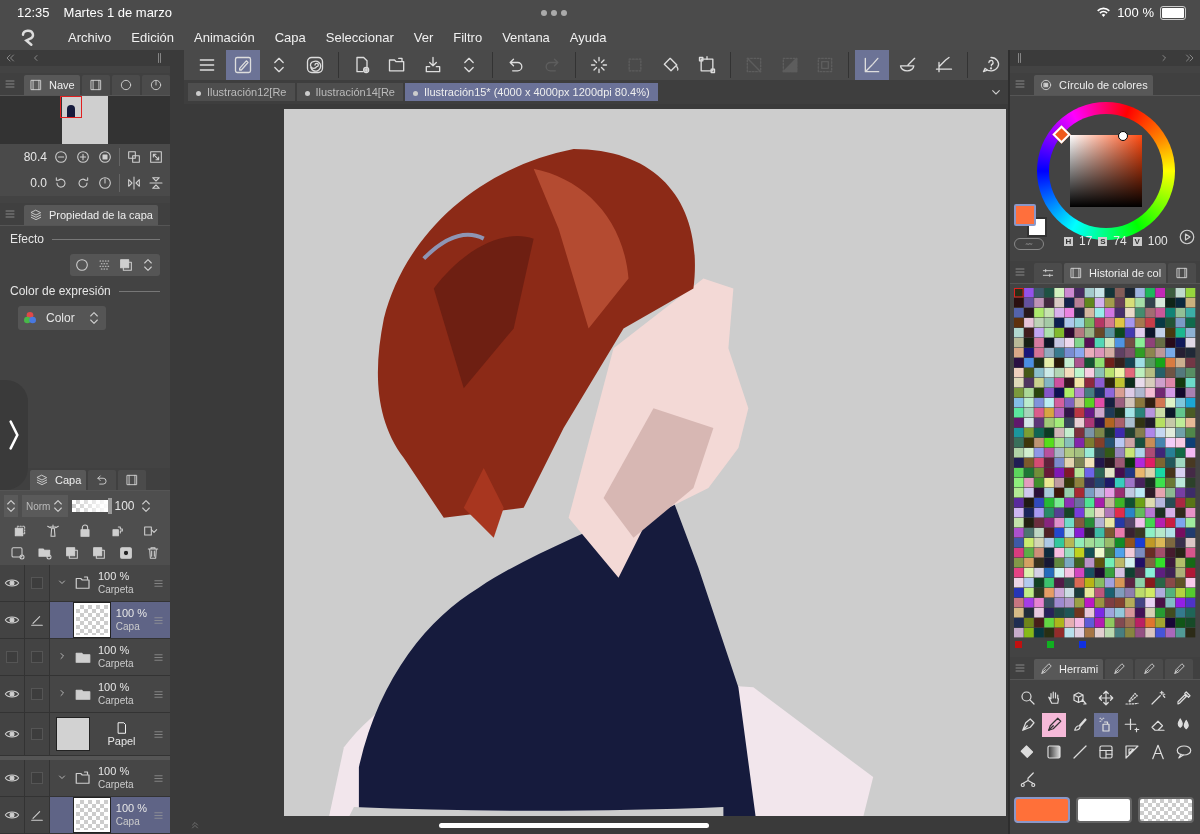 Image resolution: width=1200 pixels, height=834 pixels. Describe the element at coordinates (27, 239) in the screenshot. I see `section-label: Efecto` at that location.